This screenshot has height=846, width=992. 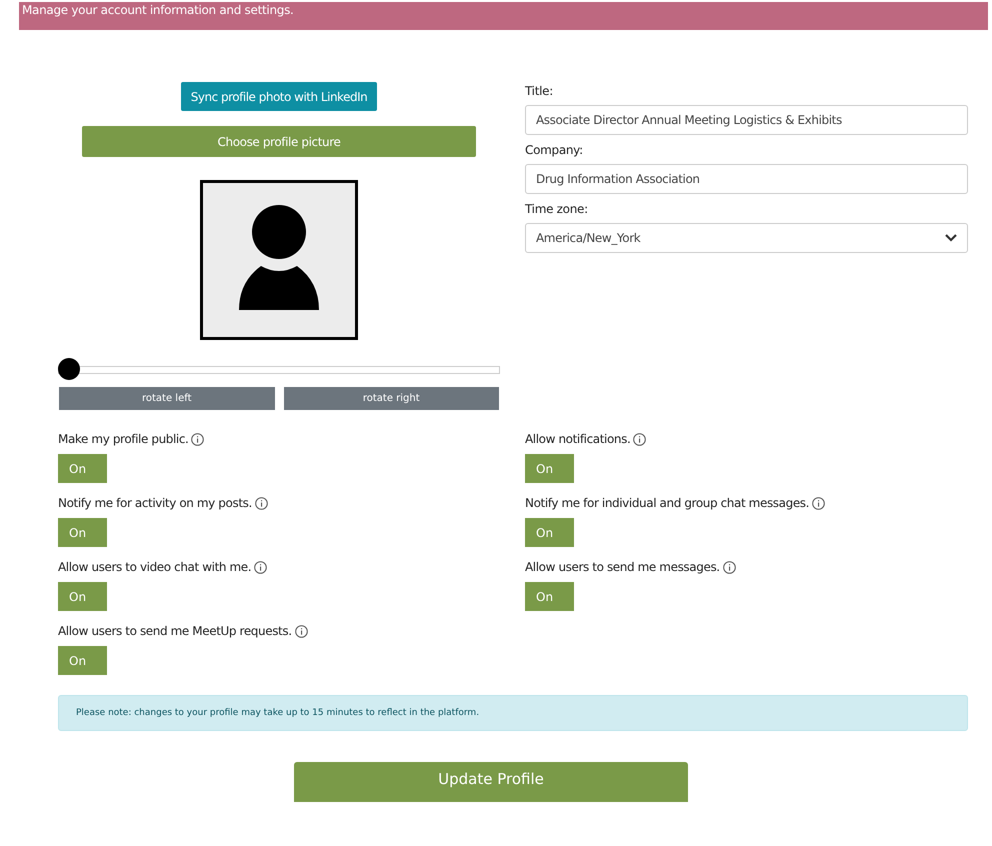 I want to click on text-field: Associate Director Annual Meeting Logistics & Exhibits, so click(x=746, y=120).